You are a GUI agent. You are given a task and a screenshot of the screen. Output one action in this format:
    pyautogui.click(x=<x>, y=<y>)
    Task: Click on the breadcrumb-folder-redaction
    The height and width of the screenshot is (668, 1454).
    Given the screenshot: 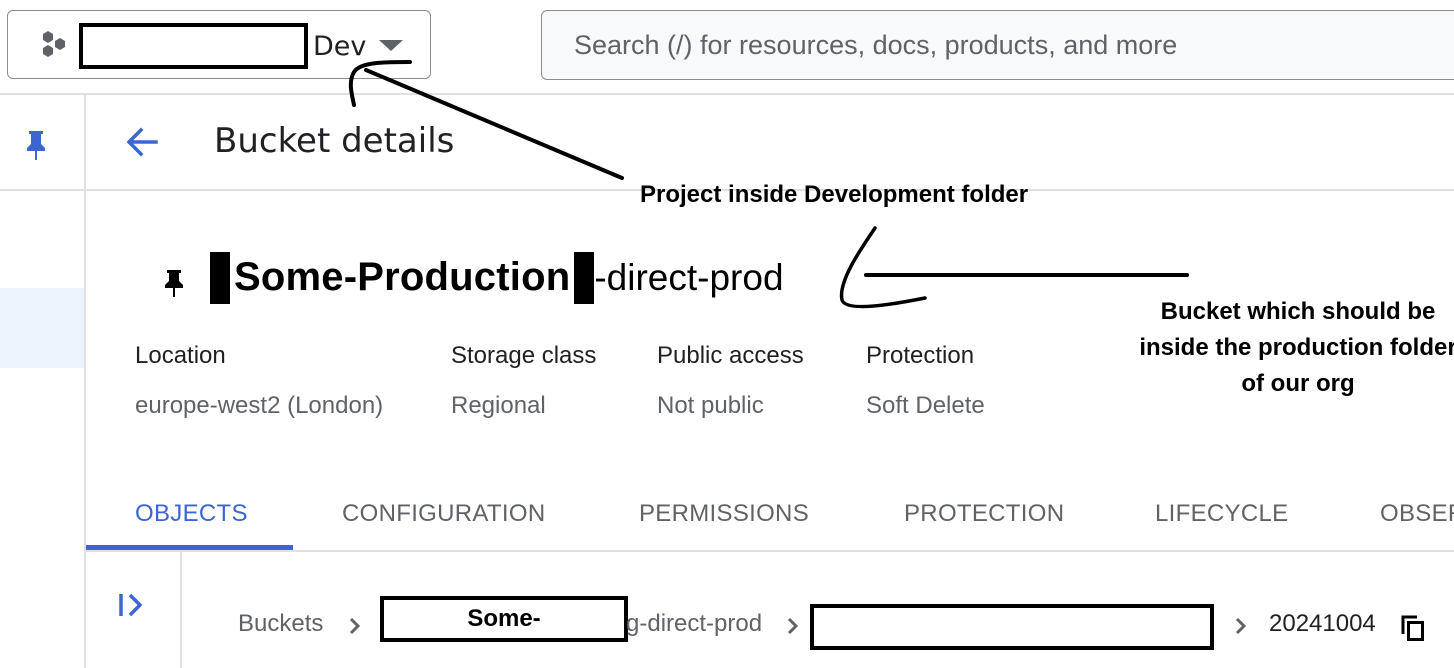 What is the action you would take?
    pyautogui.click(x=1012, y=627)
    